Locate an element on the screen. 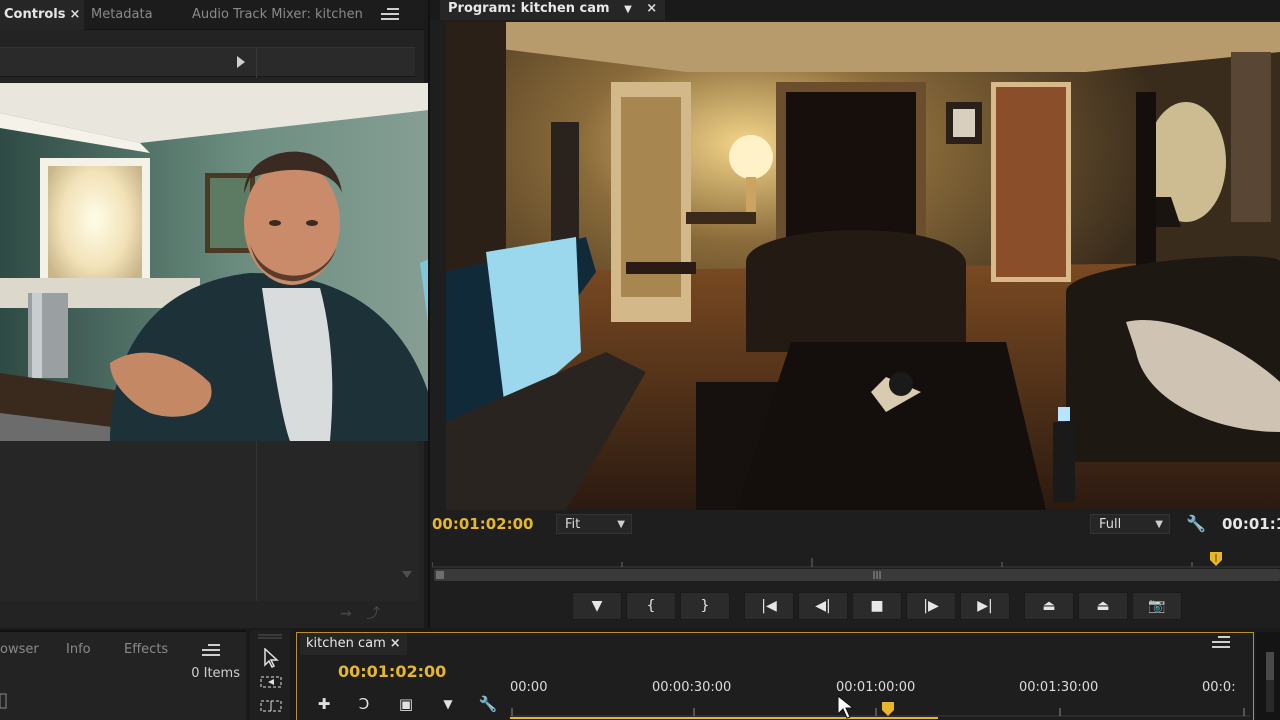  step-back-button: ◀| is located at coordinates (823, 606).